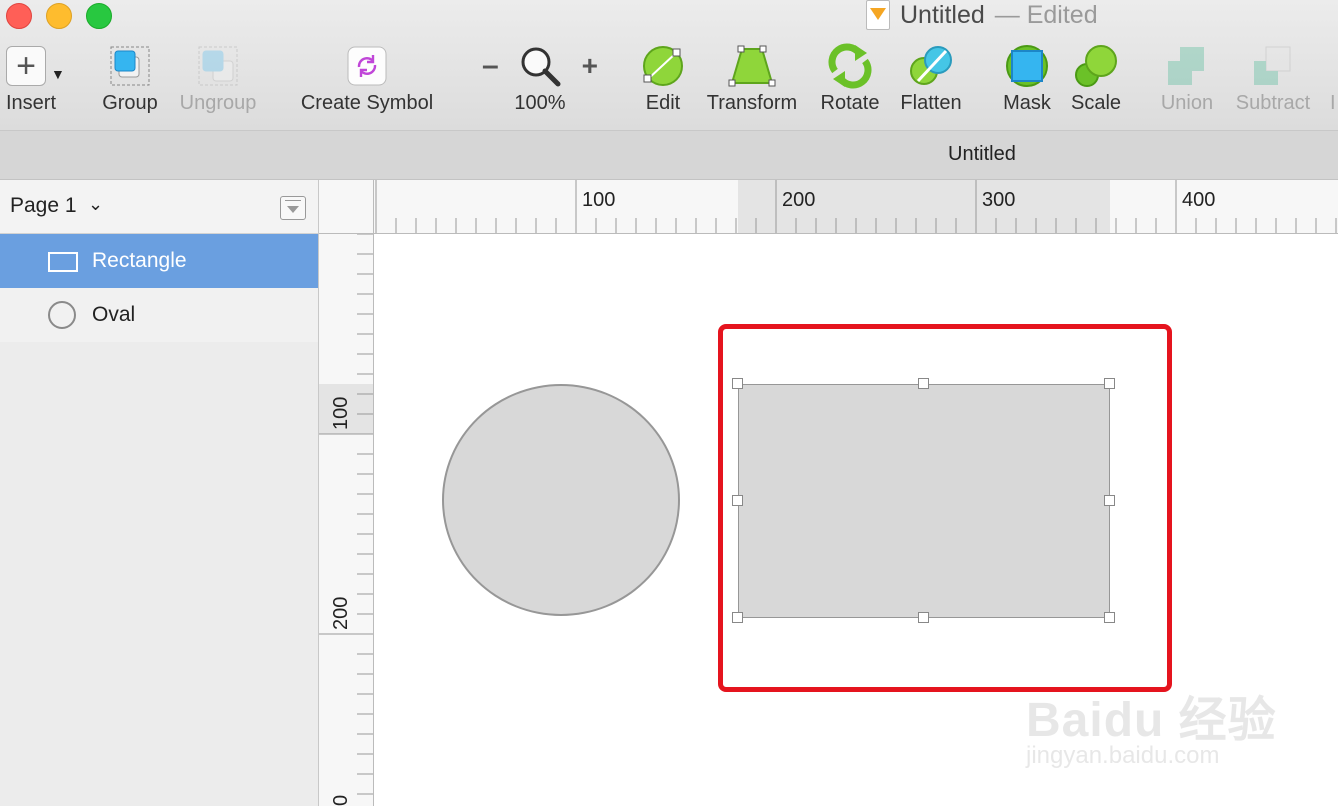  I want to click on rotate-icon, so click(850, 66).